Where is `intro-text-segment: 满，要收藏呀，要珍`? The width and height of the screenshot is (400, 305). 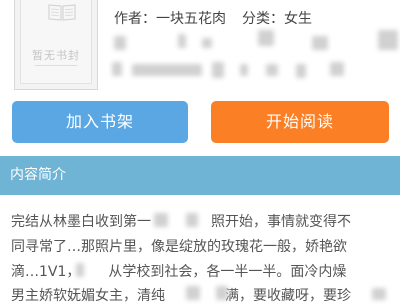 intro-text-segment: 满，要收藏呀，要珍 is located at coordinates (288, 296).